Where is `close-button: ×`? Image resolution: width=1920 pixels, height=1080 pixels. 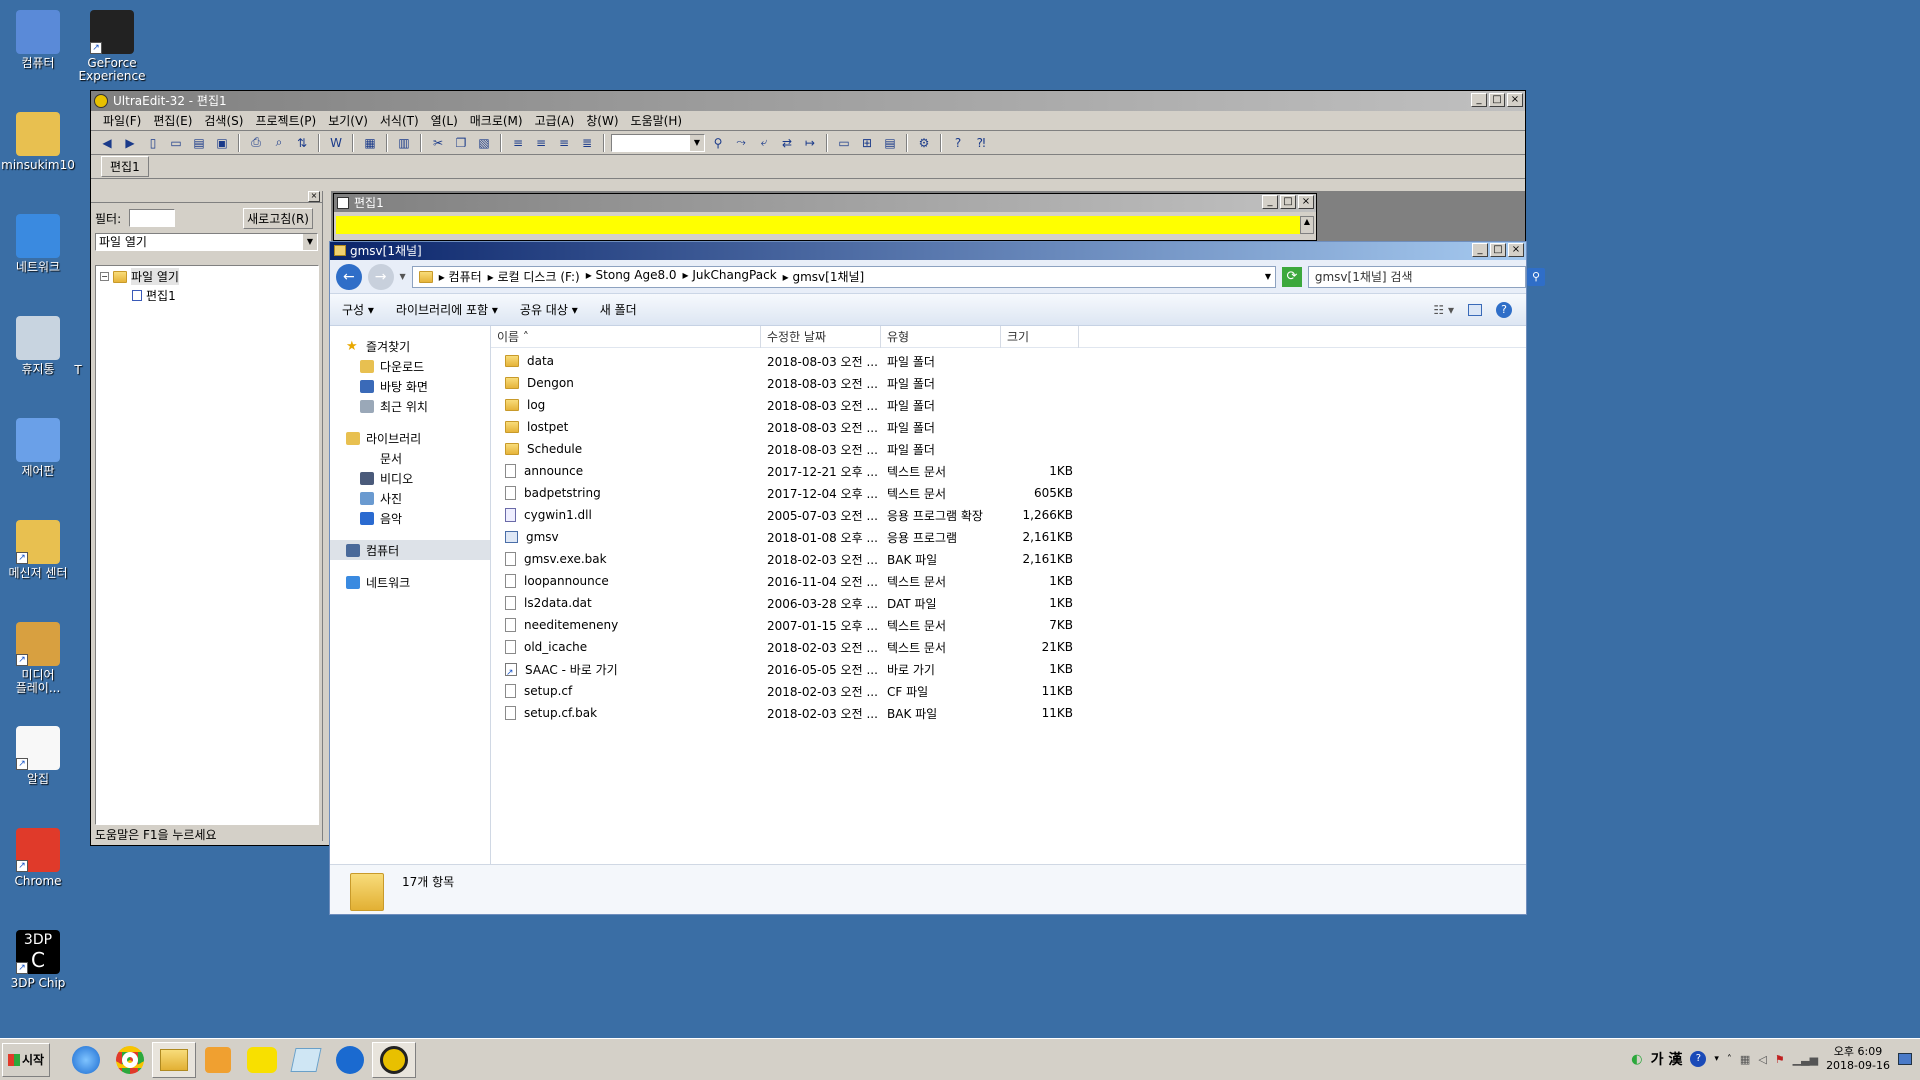
close-button: × is located at coordinates (1515, 100).